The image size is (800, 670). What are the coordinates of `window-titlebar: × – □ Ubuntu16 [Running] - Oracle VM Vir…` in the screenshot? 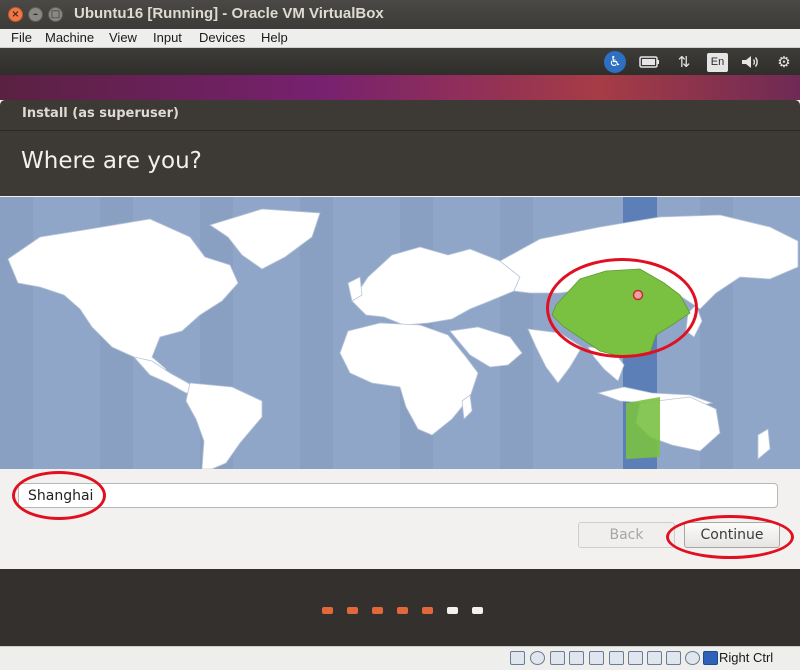 It's located at (400, 14).